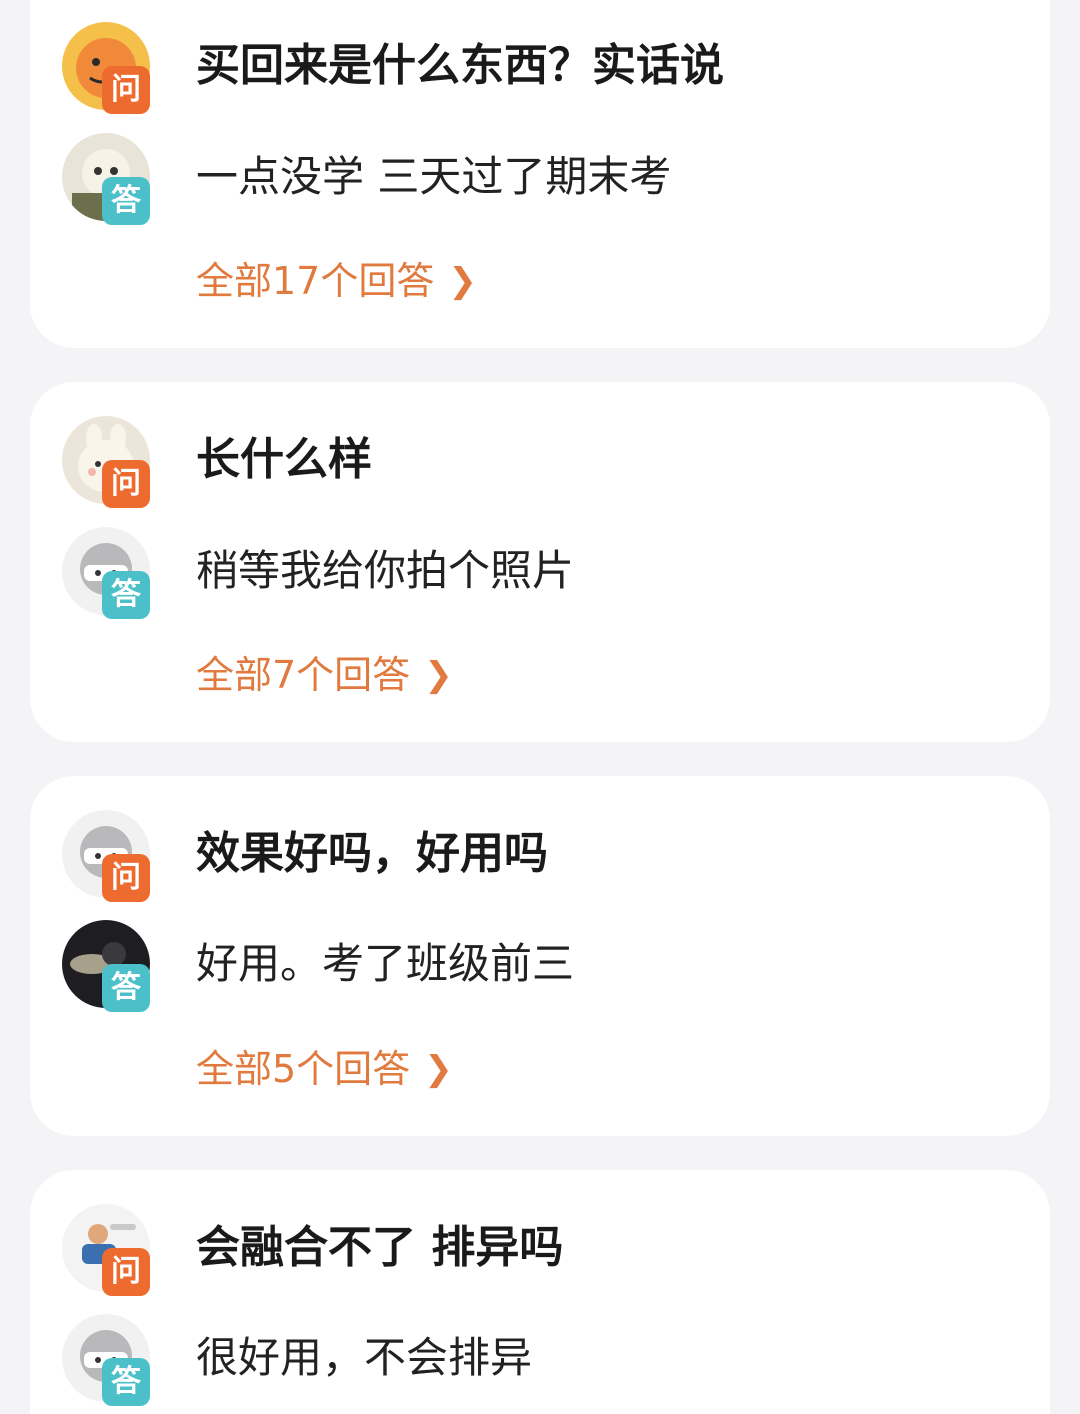 The width and height of the screenshot is (1080, 1414). What do you see at coordinates (433, 177) in the screenshot?
I see `answer-text: 一点没学 三天过了期末考` at bounding box center [433, 177].